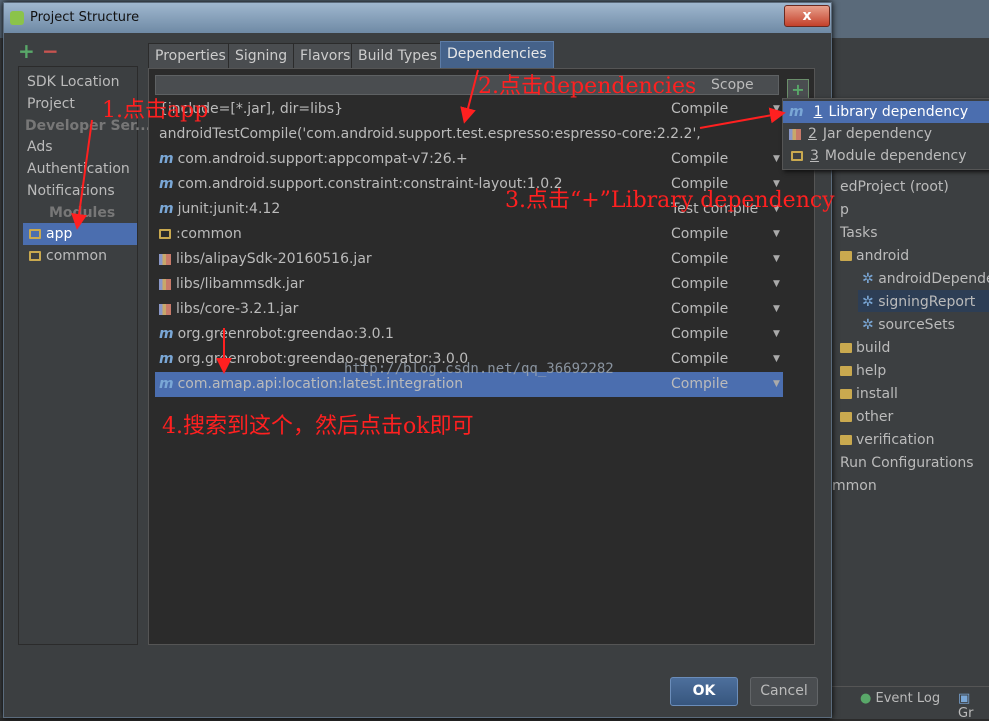 This screenshot has width=989, height=721. Describe the element at coordinates (742, 118) in the screenshot. I see `arrow-step3` at that location.